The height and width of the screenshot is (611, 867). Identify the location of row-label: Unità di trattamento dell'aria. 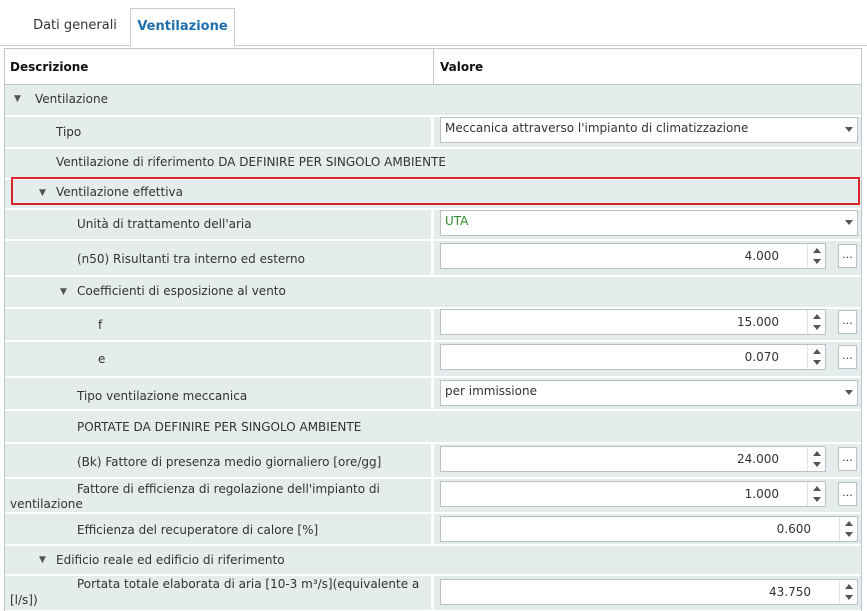
(164, 224).